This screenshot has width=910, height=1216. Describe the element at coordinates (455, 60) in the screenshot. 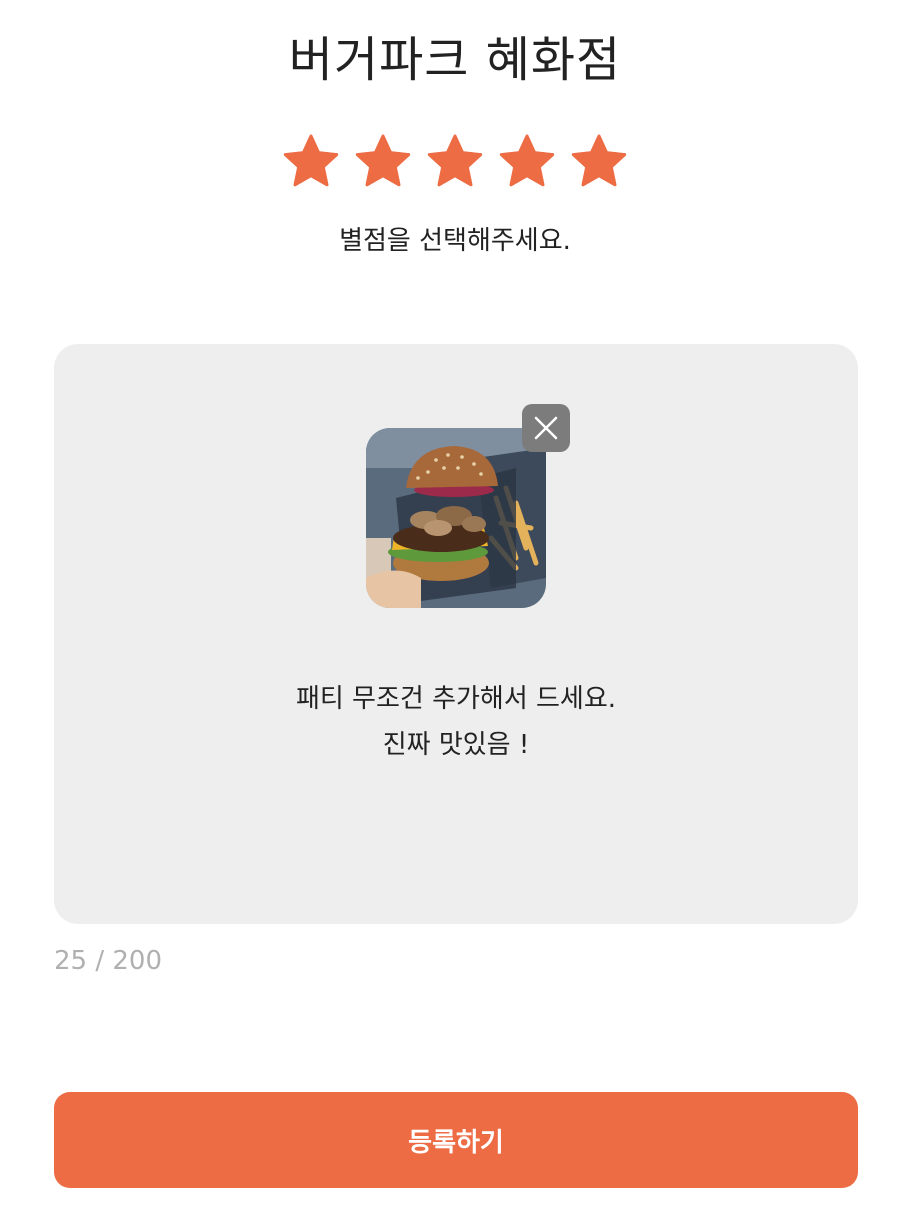

I see `store-title: 버거파크 혜화점` at that location.